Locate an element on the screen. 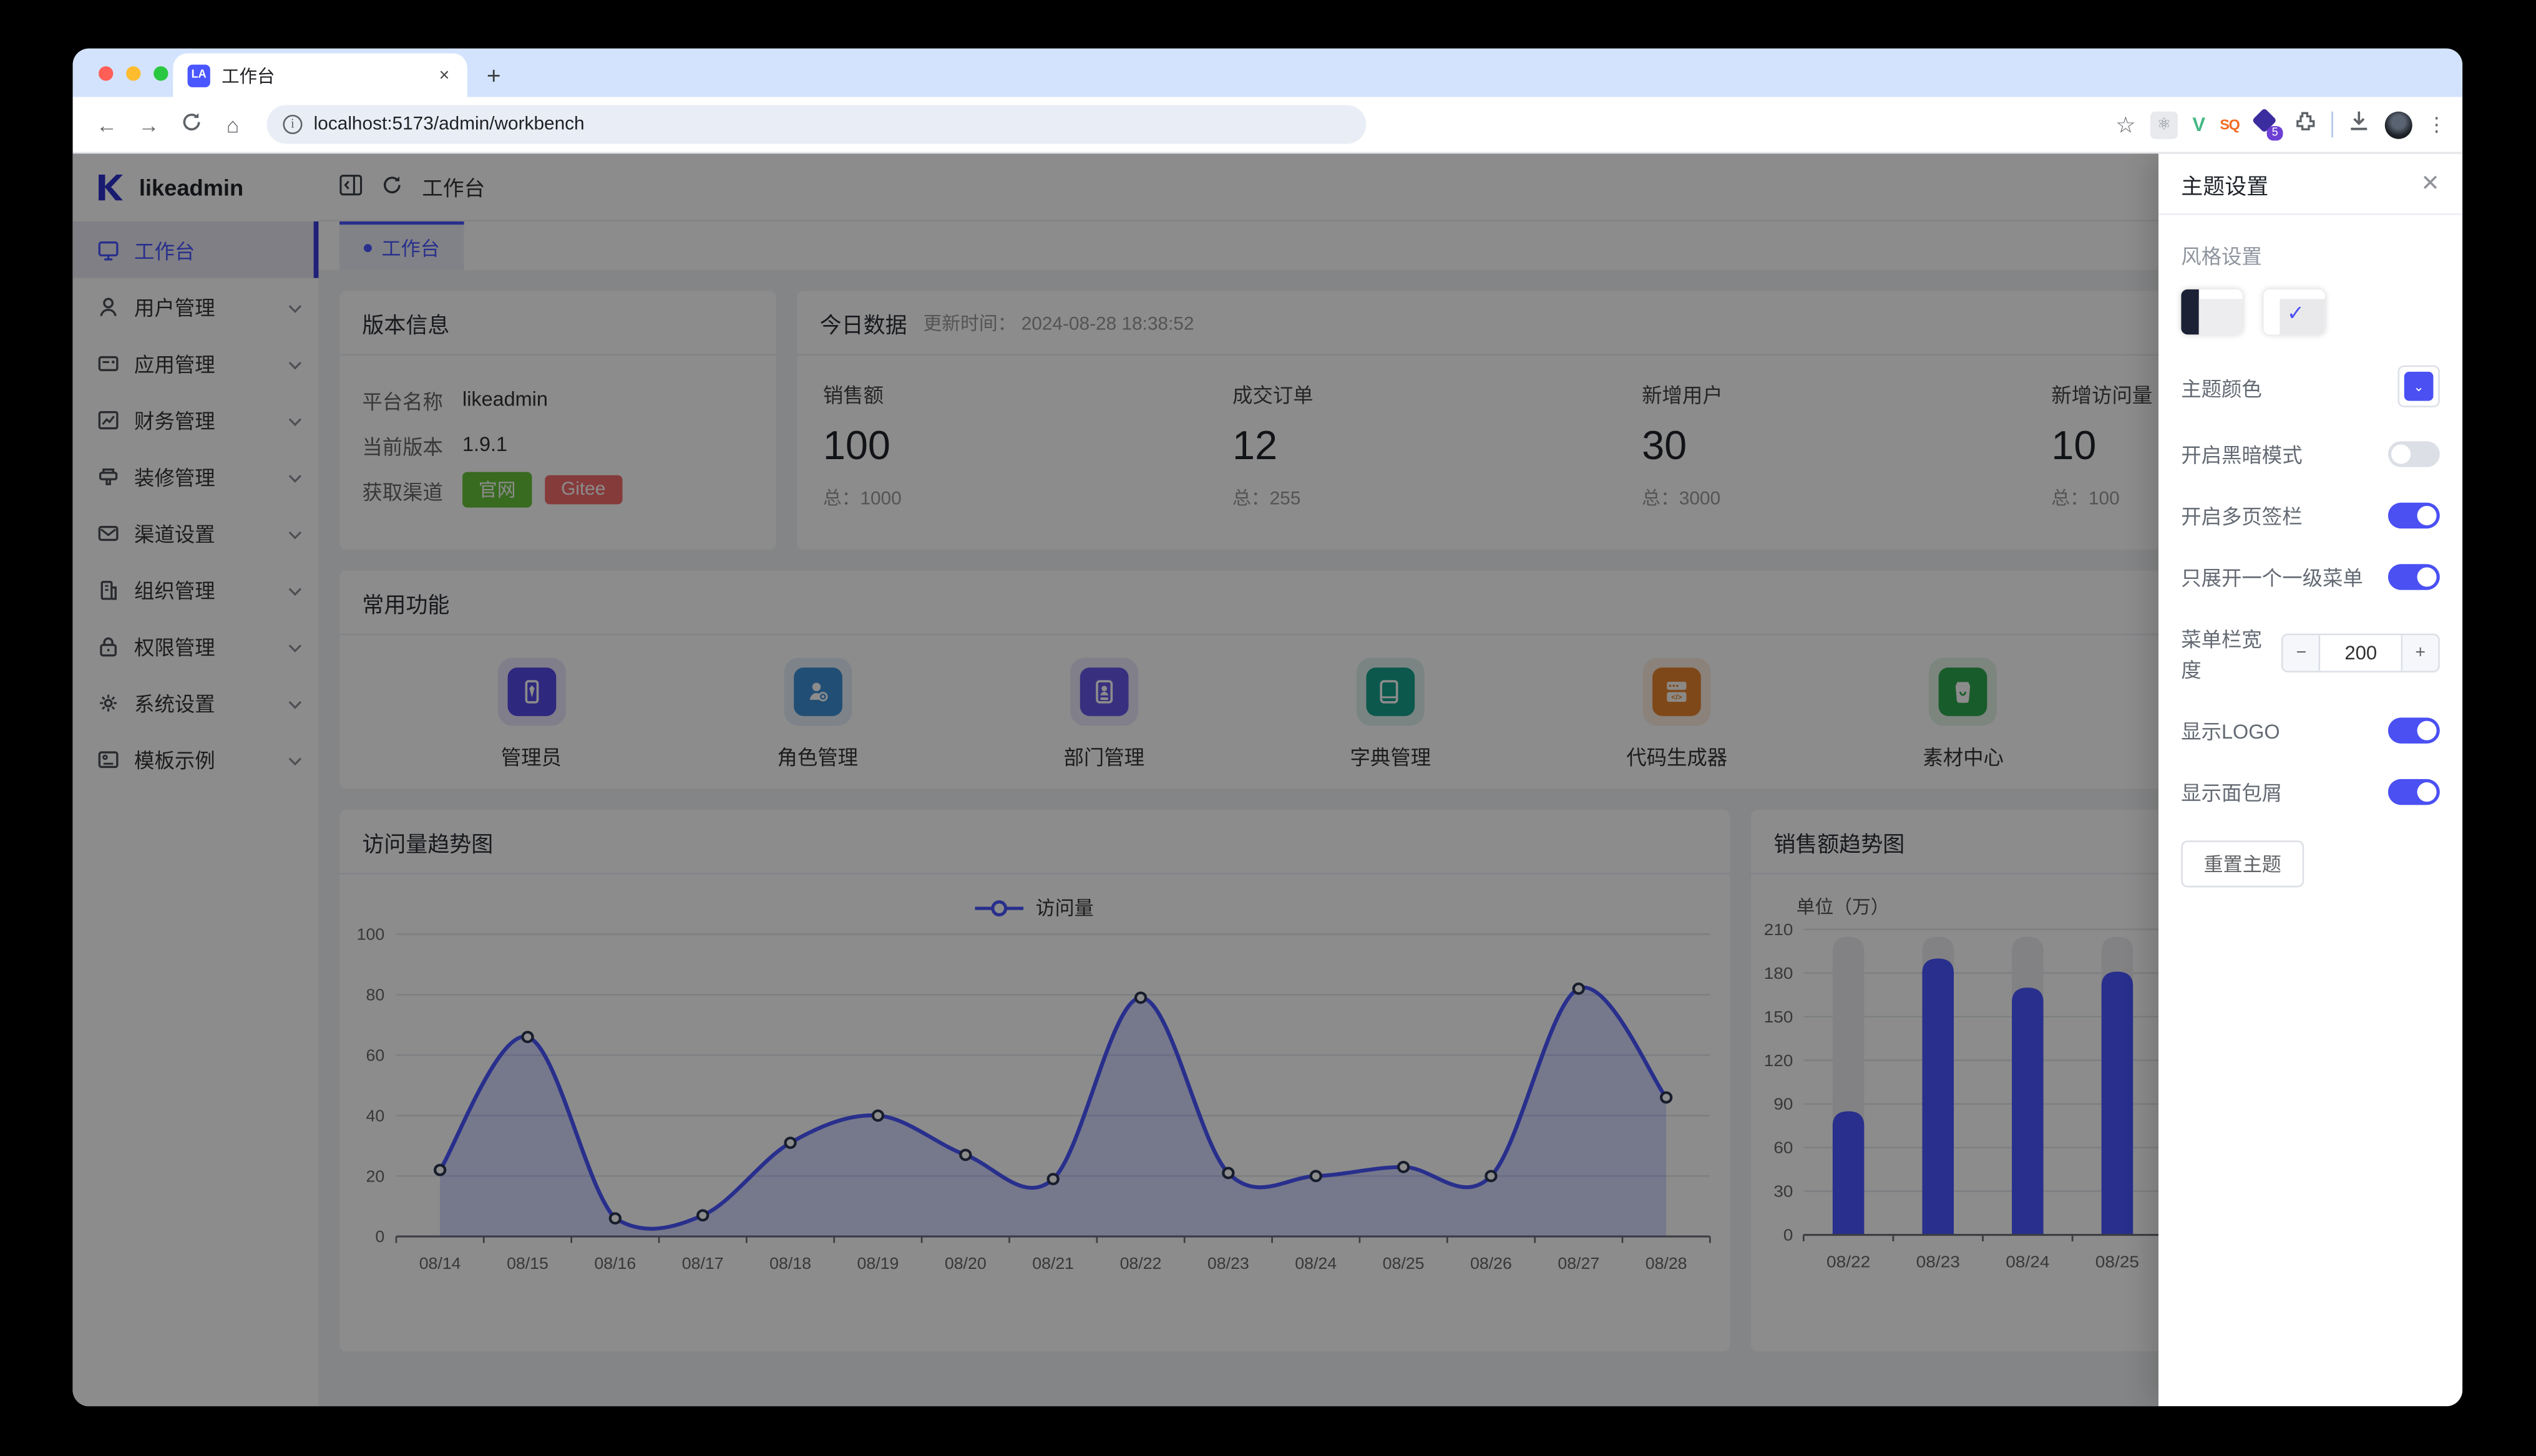 Image resolution: width=2536 pixels, height=1456 pixels. multi-tab-toggle is located at coordinates (2413, 515).